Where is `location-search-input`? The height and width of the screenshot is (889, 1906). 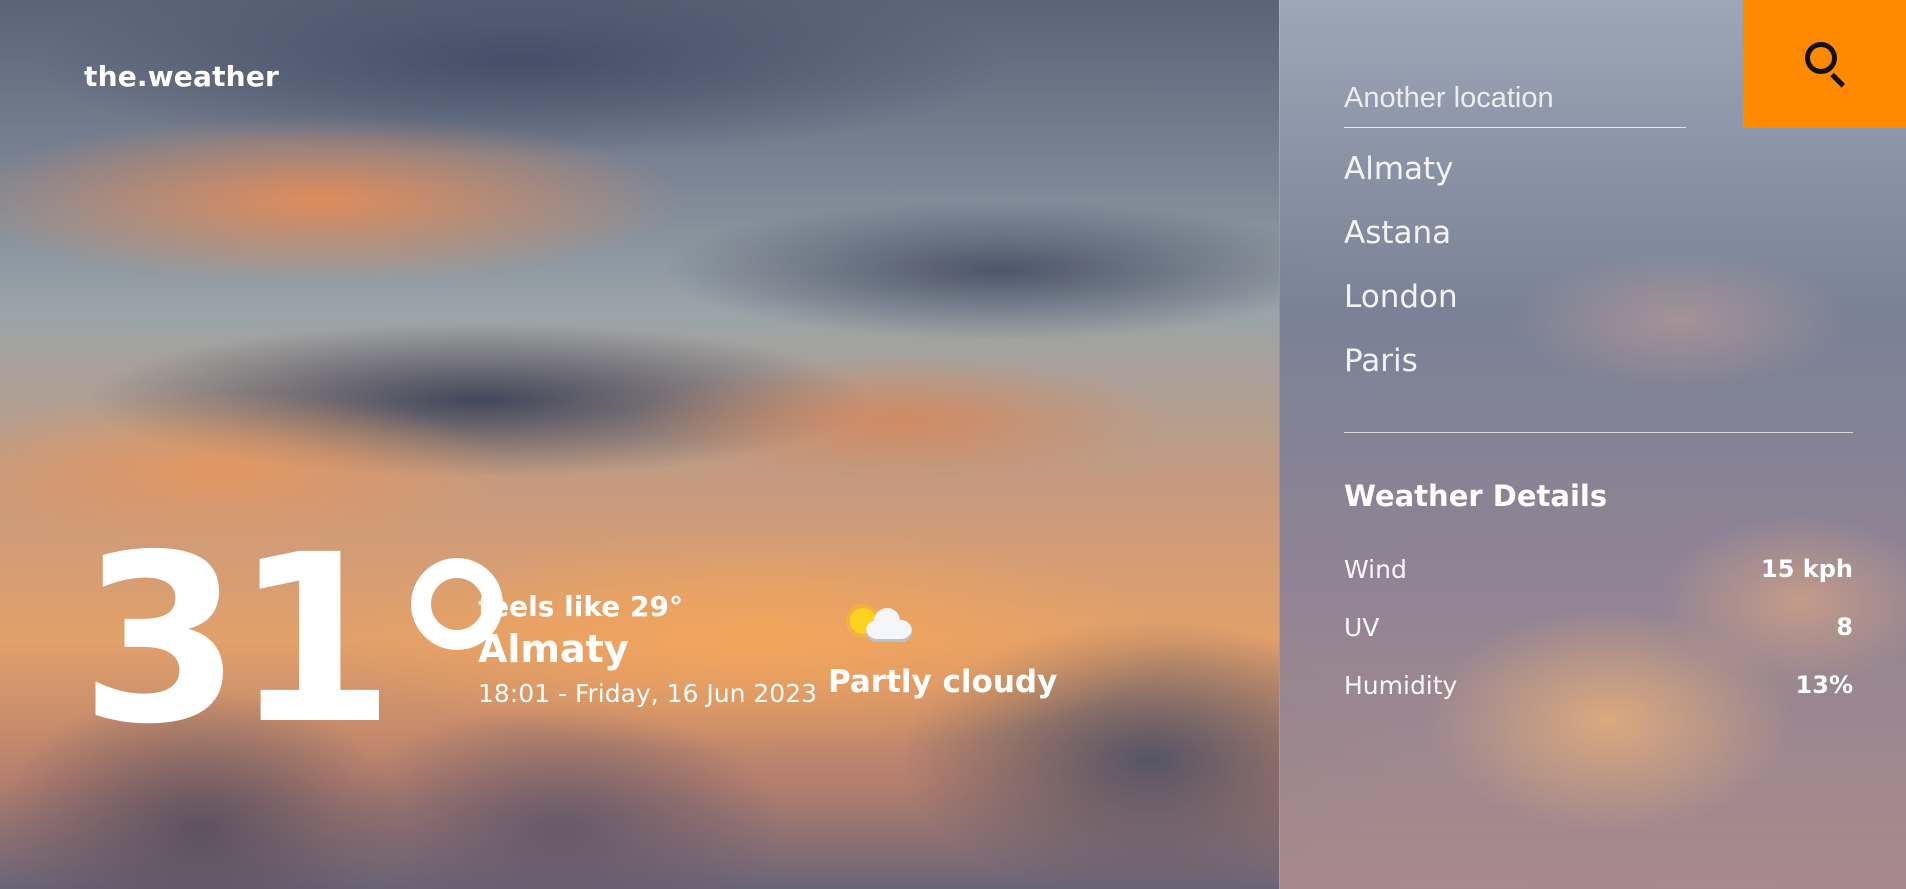
location-search-input is located at coordinates (1515, 99).